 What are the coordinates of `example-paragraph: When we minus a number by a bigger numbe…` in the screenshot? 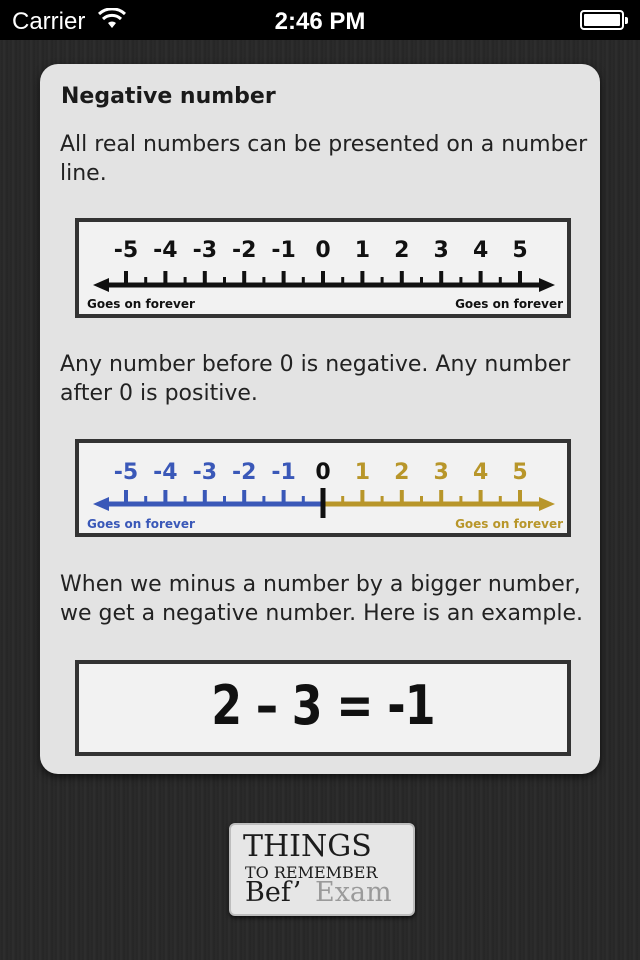 It's located at (321, 599).